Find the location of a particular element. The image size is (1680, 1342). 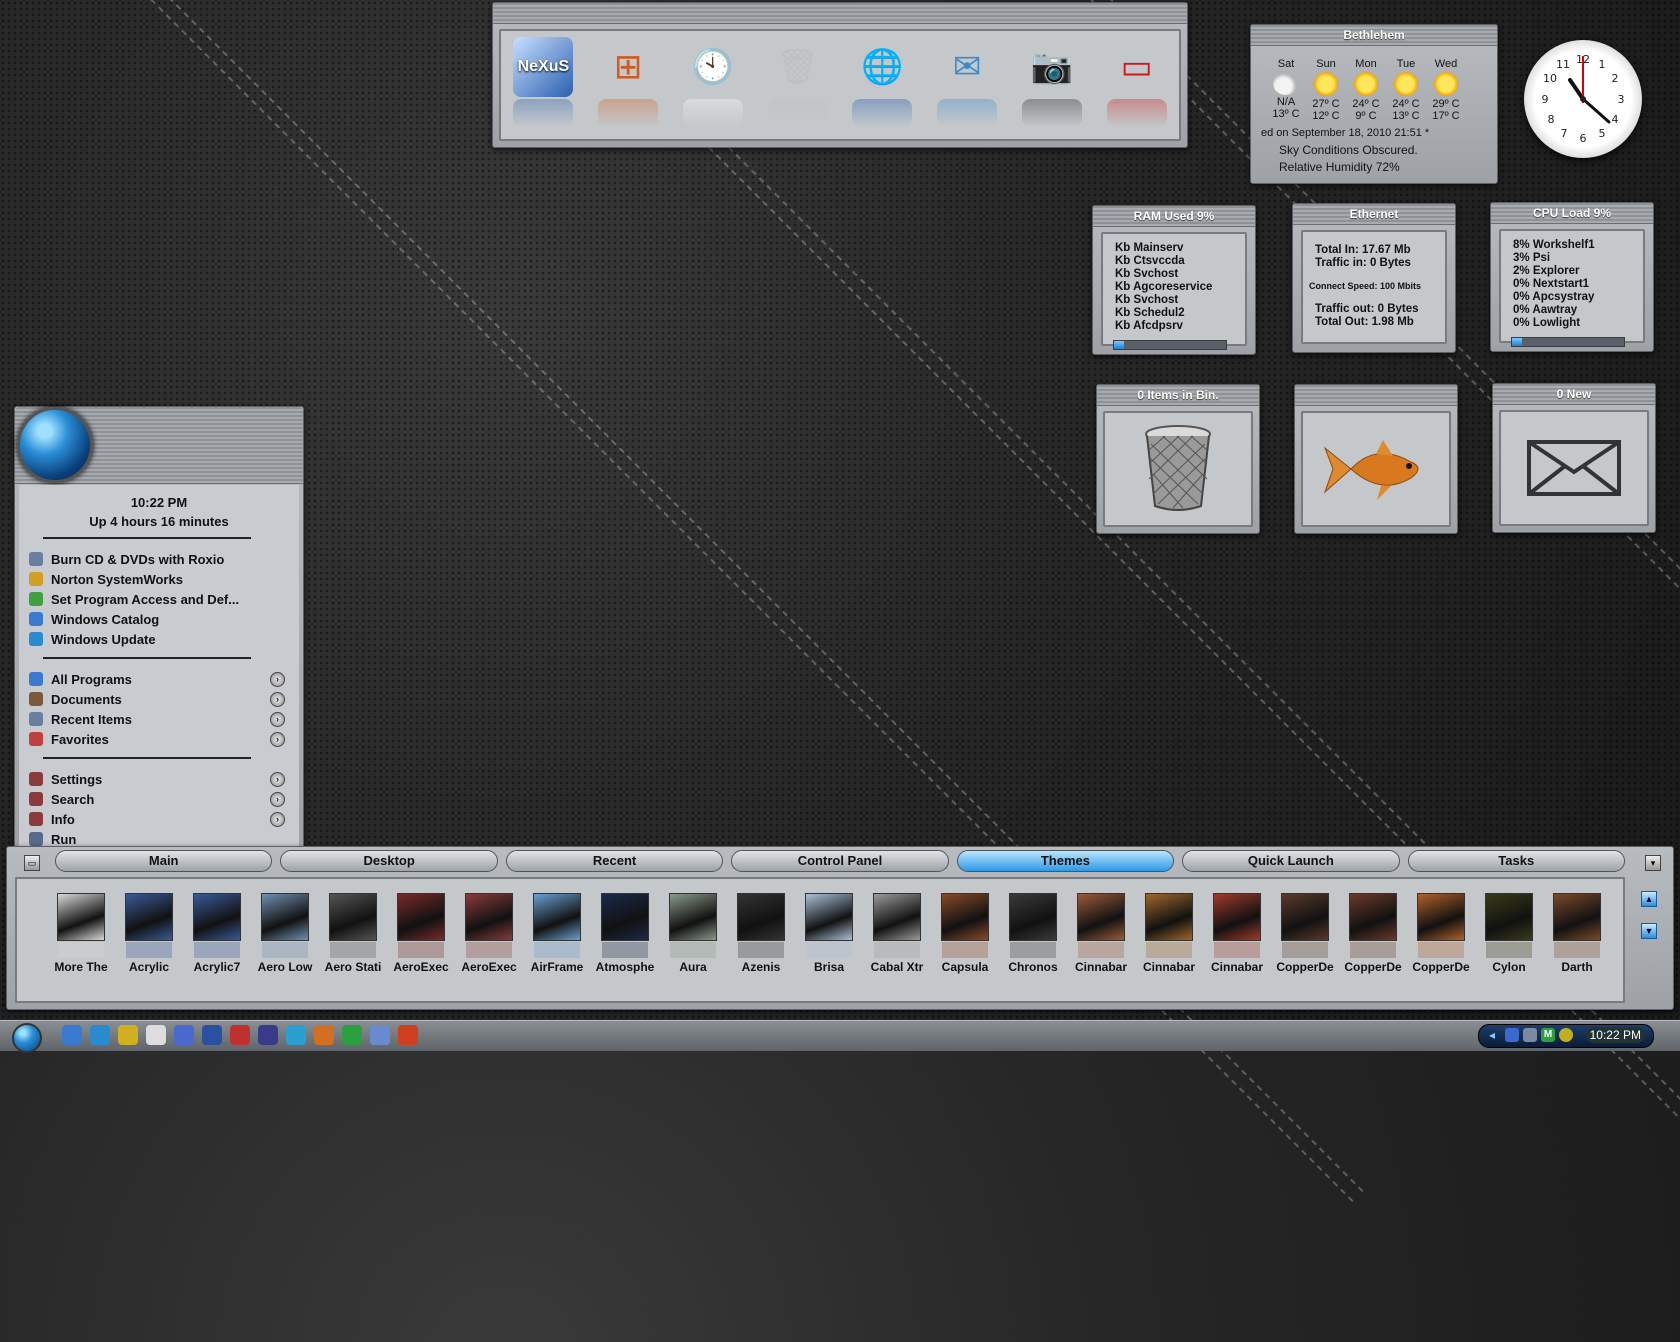

recycle-bin-widget: 0 Items in Bin. is located at coordinates (1178, 459).